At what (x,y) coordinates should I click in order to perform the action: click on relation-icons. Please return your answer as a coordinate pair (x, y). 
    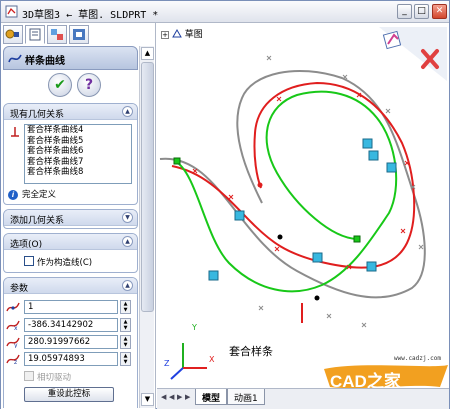
    Looking at the image, I should click on (302, 209).